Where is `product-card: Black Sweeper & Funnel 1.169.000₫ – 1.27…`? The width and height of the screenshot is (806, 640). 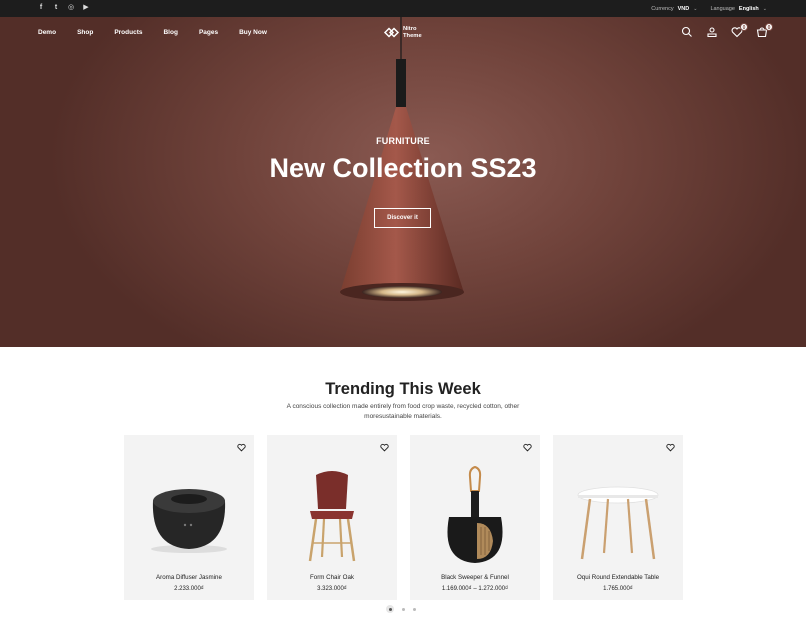
product-card: Black Sweeper & Funnel 1.169.000₫ – 1.27… is located at coordinates (475, 517).